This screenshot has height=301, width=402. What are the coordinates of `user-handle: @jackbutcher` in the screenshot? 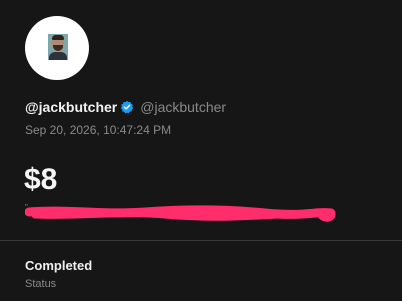 It's located at (183, 107).